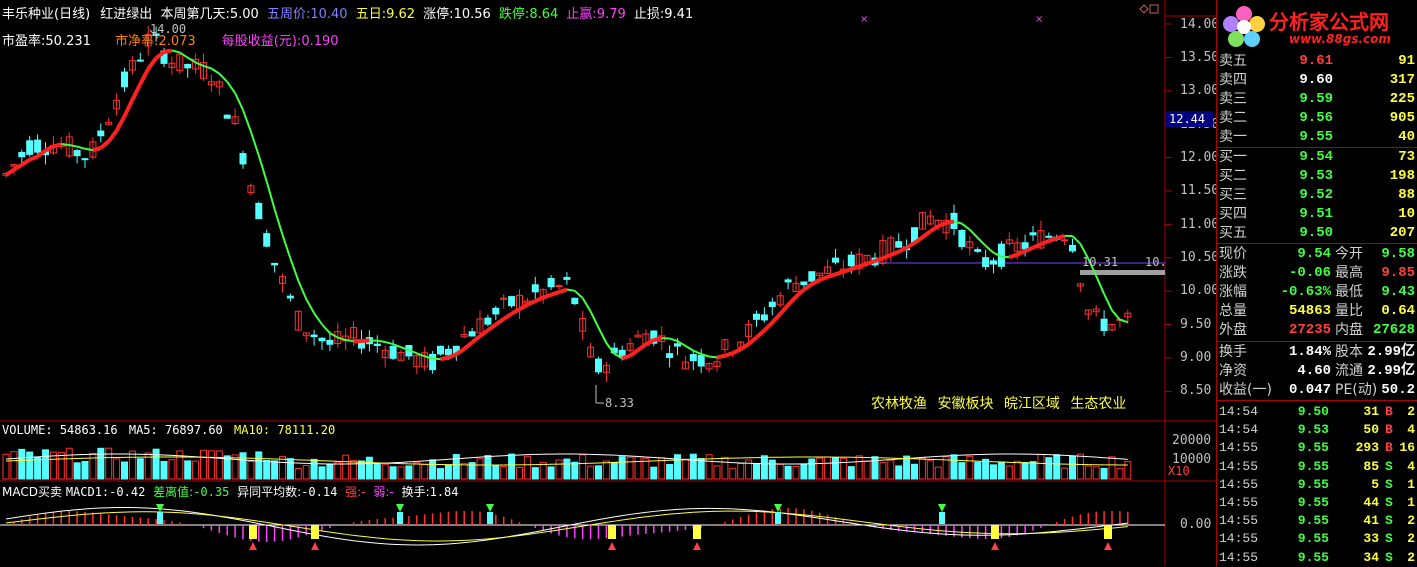 This screenshot has height=567, width=1417. What do you see at coordinates (1391, 371) in the screenshot?
I see `stat-value: 2.99亿` at bounding box center [1391, 371].